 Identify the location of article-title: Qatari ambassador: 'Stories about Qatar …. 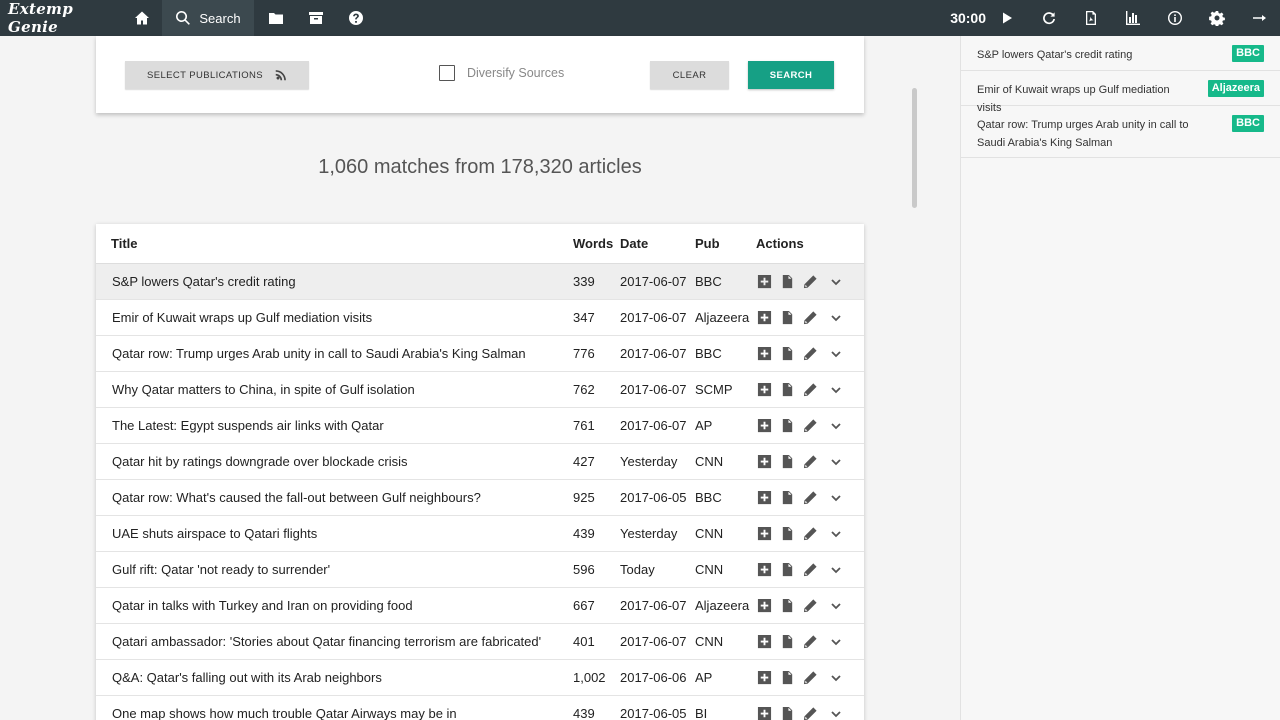
(334, 641).